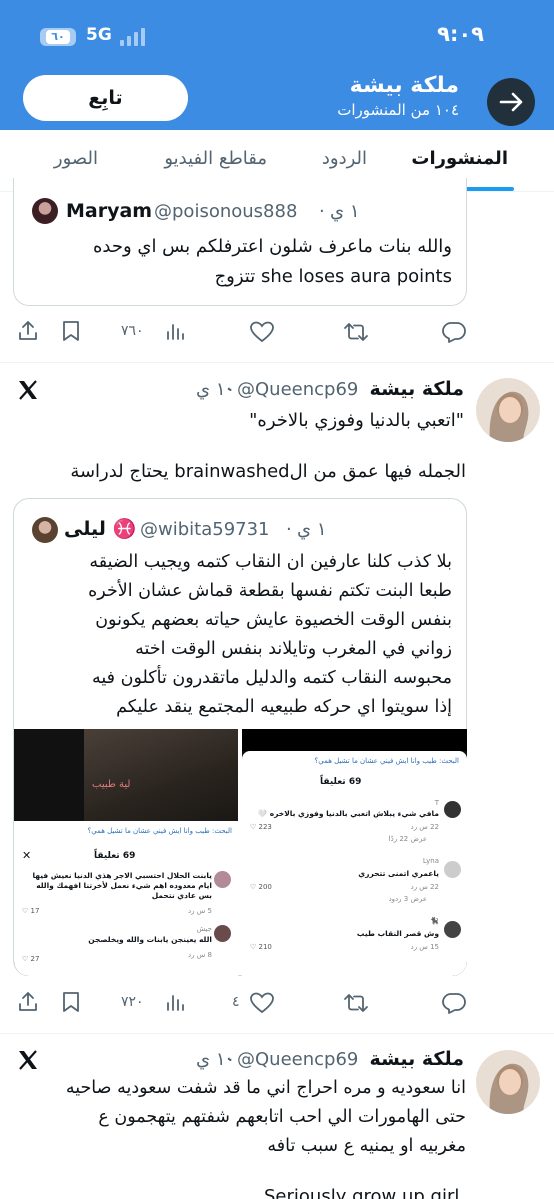  I want to click on image-comment-meta: 8 س رد, so click(200, 955).